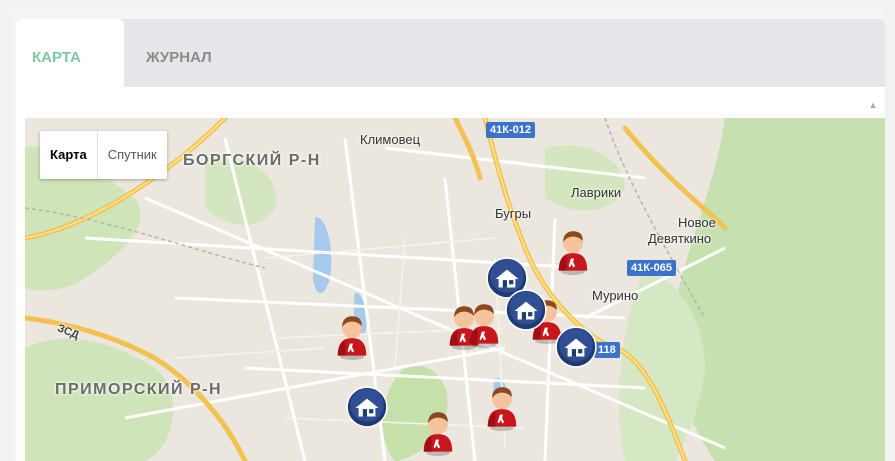 The height and width of the screenshot is (461, 895). Describe the element at coordinates (179, 53) in the screenshot. I see `tab-journal: ЖУРНАЛ` at that location.